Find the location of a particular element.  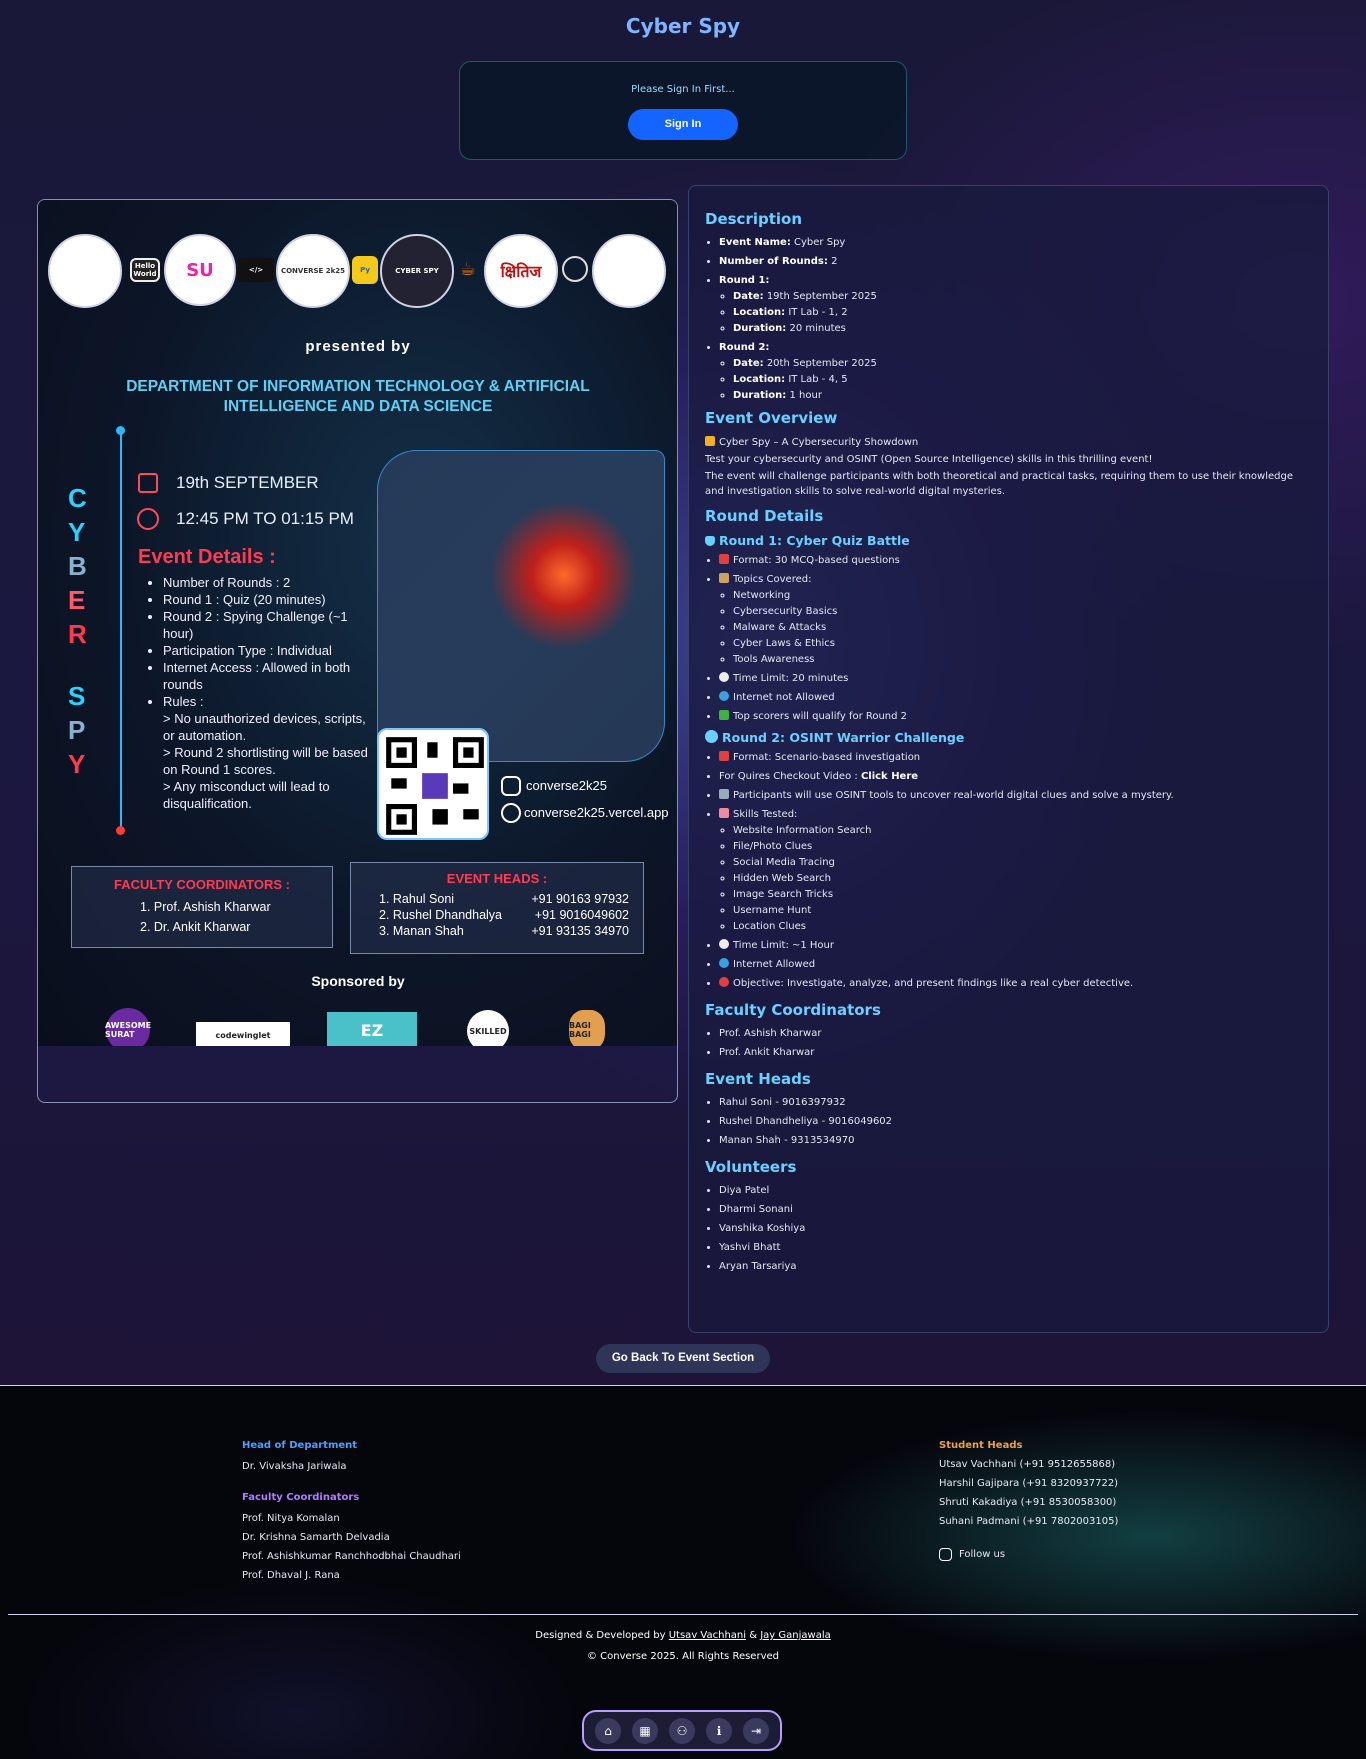

section-heading: Event Heads is located at coordinates (758, 1079).